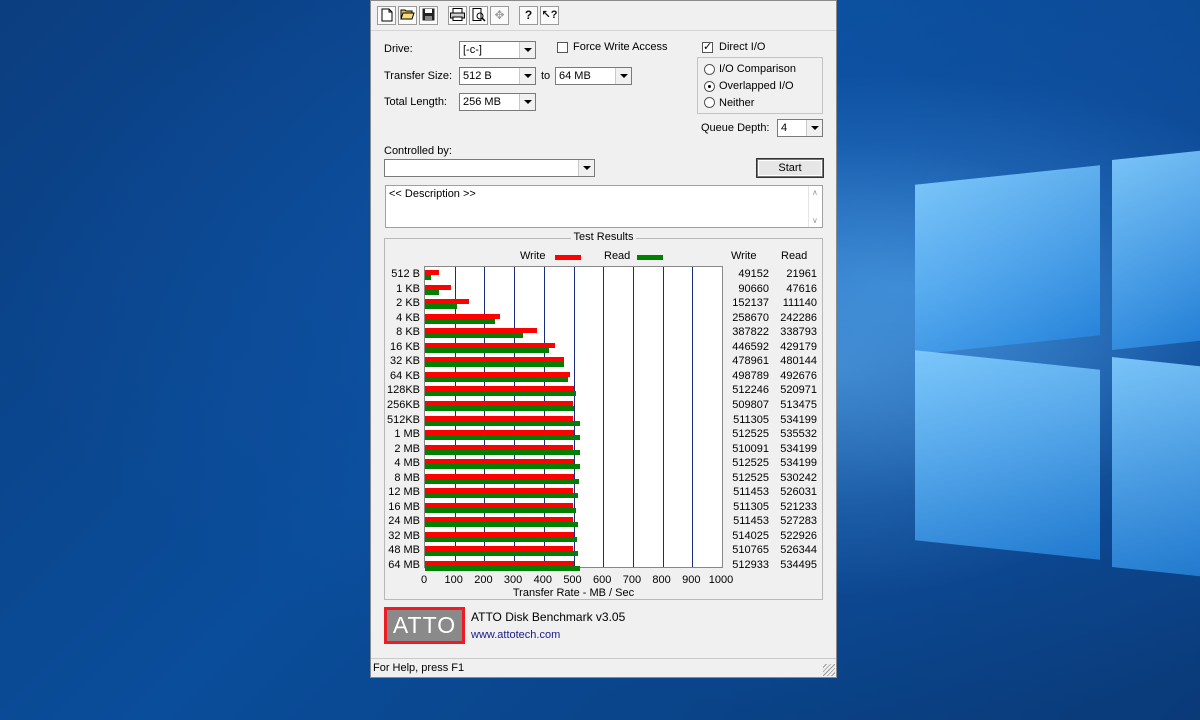  I want to click on status-bar: For Help, press F1, so click(603, 667).